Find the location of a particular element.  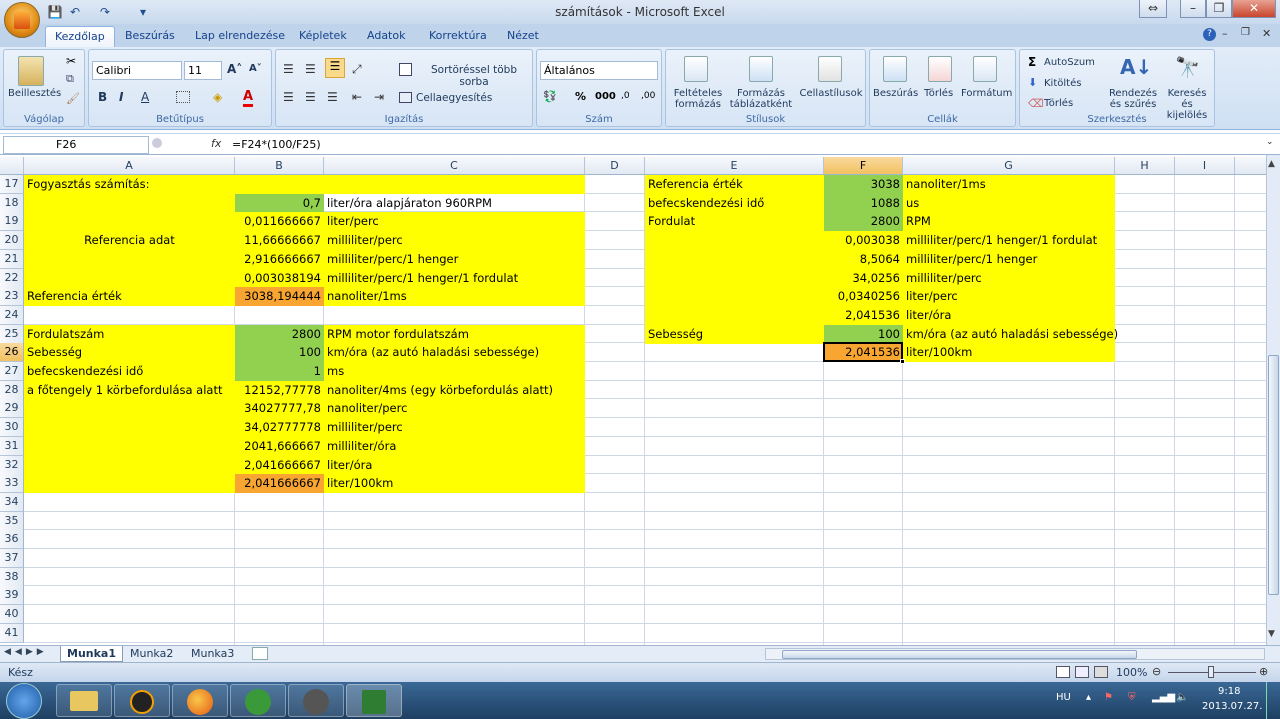

select-all-corner is located at coordinates (12, 166).